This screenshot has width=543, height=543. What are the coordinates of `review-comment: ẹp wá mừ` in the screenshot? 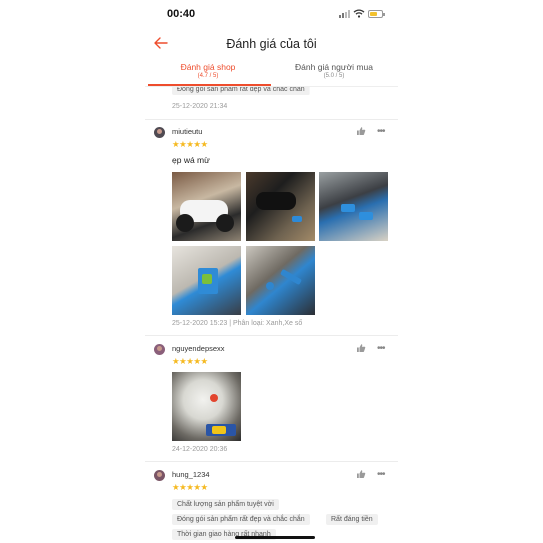 It's located at (191, 160).